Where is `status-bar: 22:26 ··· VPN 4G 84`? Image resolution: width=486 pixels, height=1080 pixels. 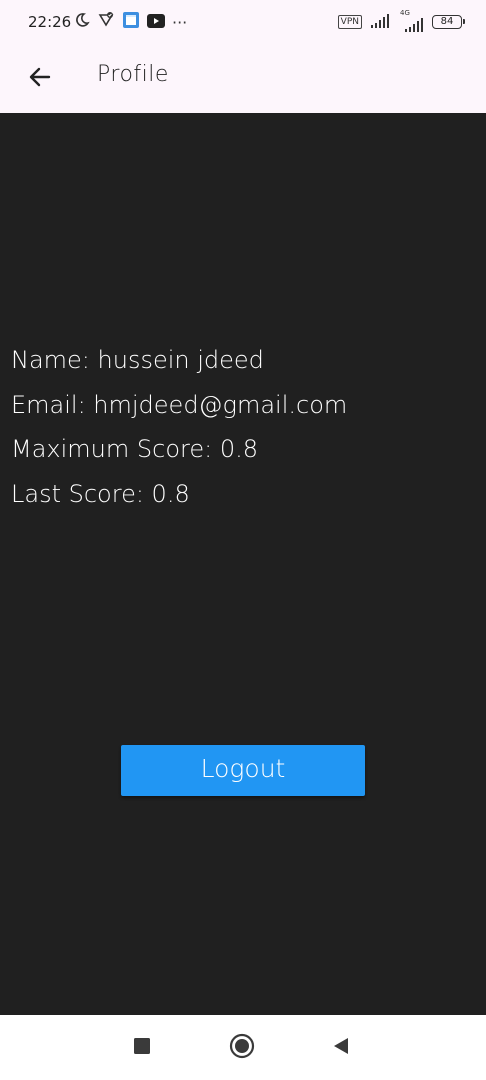 status-bar: 22:26 ··· VPN 4G 84 is located at coordinates (243, 23).